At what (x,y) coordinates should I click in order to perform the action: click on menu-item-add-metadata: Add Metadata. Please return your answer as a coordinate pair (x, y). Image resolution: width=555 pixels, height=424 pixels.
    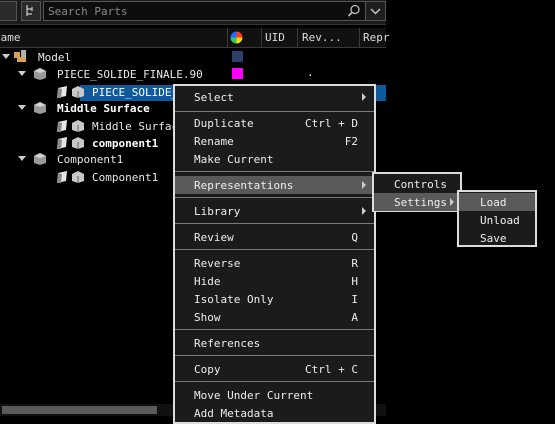
    Looking at the image, I should click on (274, 413).